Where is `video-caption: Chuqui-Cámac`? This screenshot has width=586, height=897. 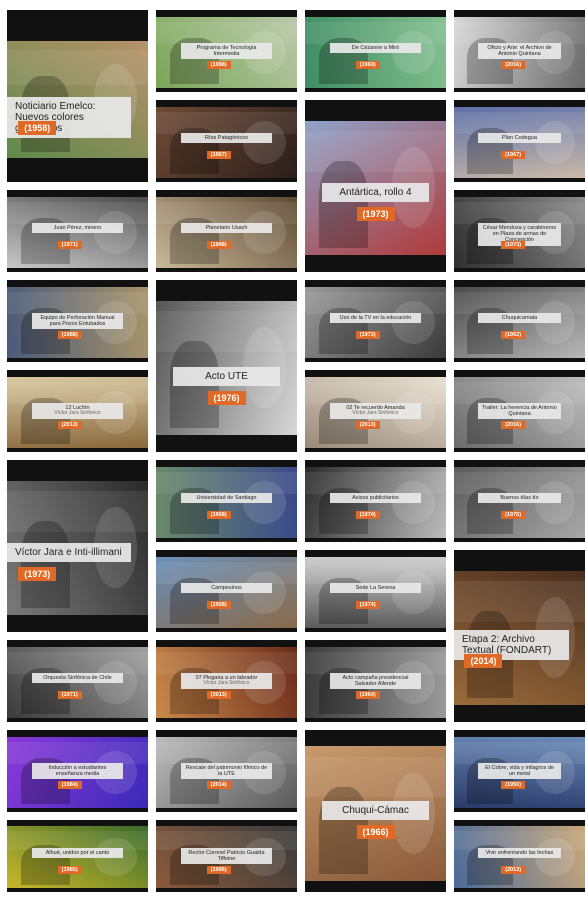
video-caption: Chuqui-Cámac is located at coordinates (375, 810).